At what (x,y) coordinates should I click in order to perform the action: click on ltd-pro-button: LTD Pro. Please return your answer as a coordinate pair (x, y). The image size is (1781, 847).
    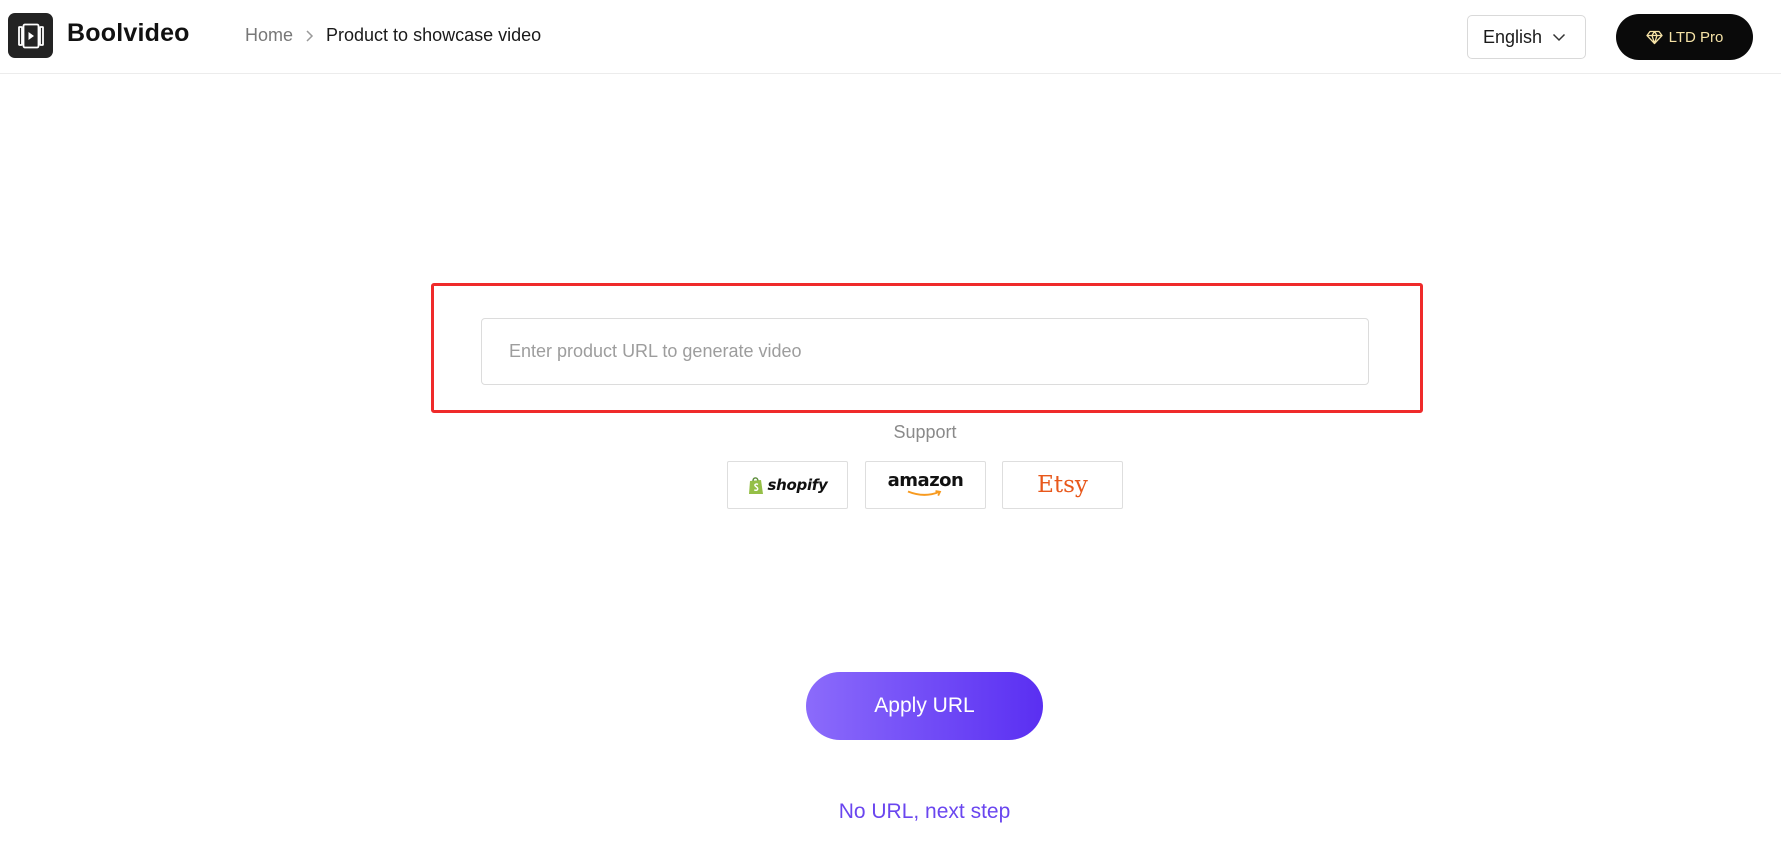
    Looking at the image, I should click on (1684, 37).